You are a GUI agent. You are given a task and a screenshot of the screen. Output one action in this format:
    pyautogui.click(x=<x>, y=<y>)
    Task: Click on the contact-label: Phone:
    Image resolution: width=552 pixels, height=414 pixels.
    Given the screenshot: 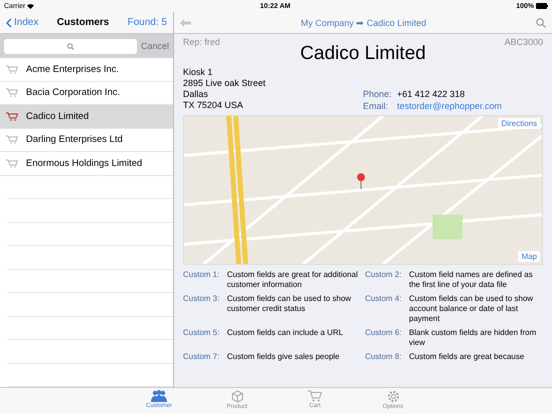 What is the action you would take?
    pyautogui.click(x=377, y=94)
    